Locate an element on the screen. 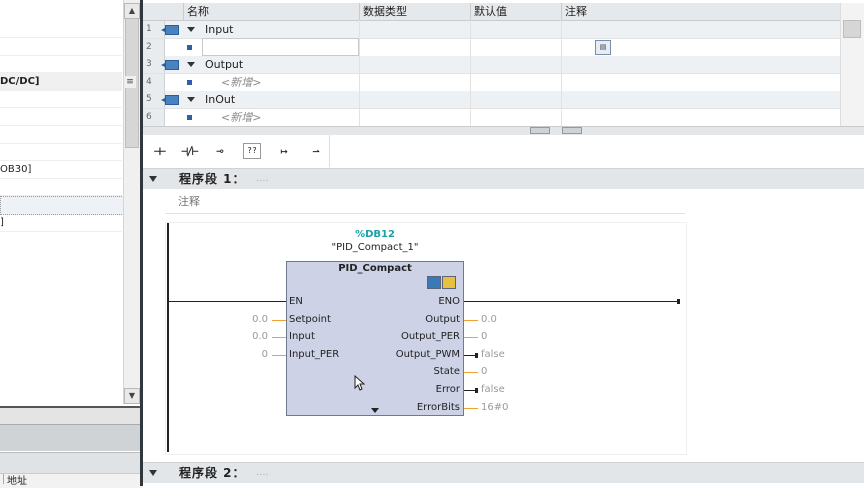 The width and height of the screenshot is (864, 489). expand-block-icon is located at coordinates (375, 410).